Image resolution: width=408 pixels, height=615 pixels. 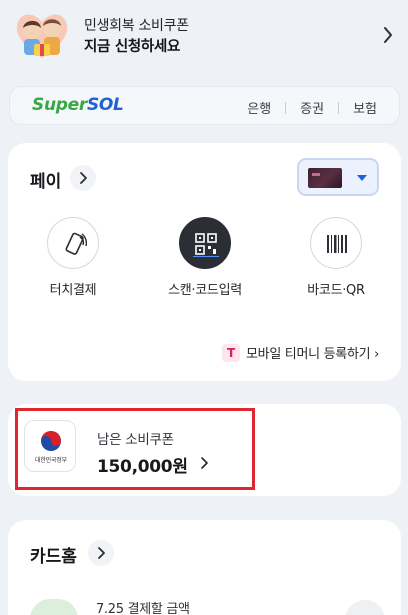 I want to click on nav-bank-link: 은행, so click(x=259, y=107).